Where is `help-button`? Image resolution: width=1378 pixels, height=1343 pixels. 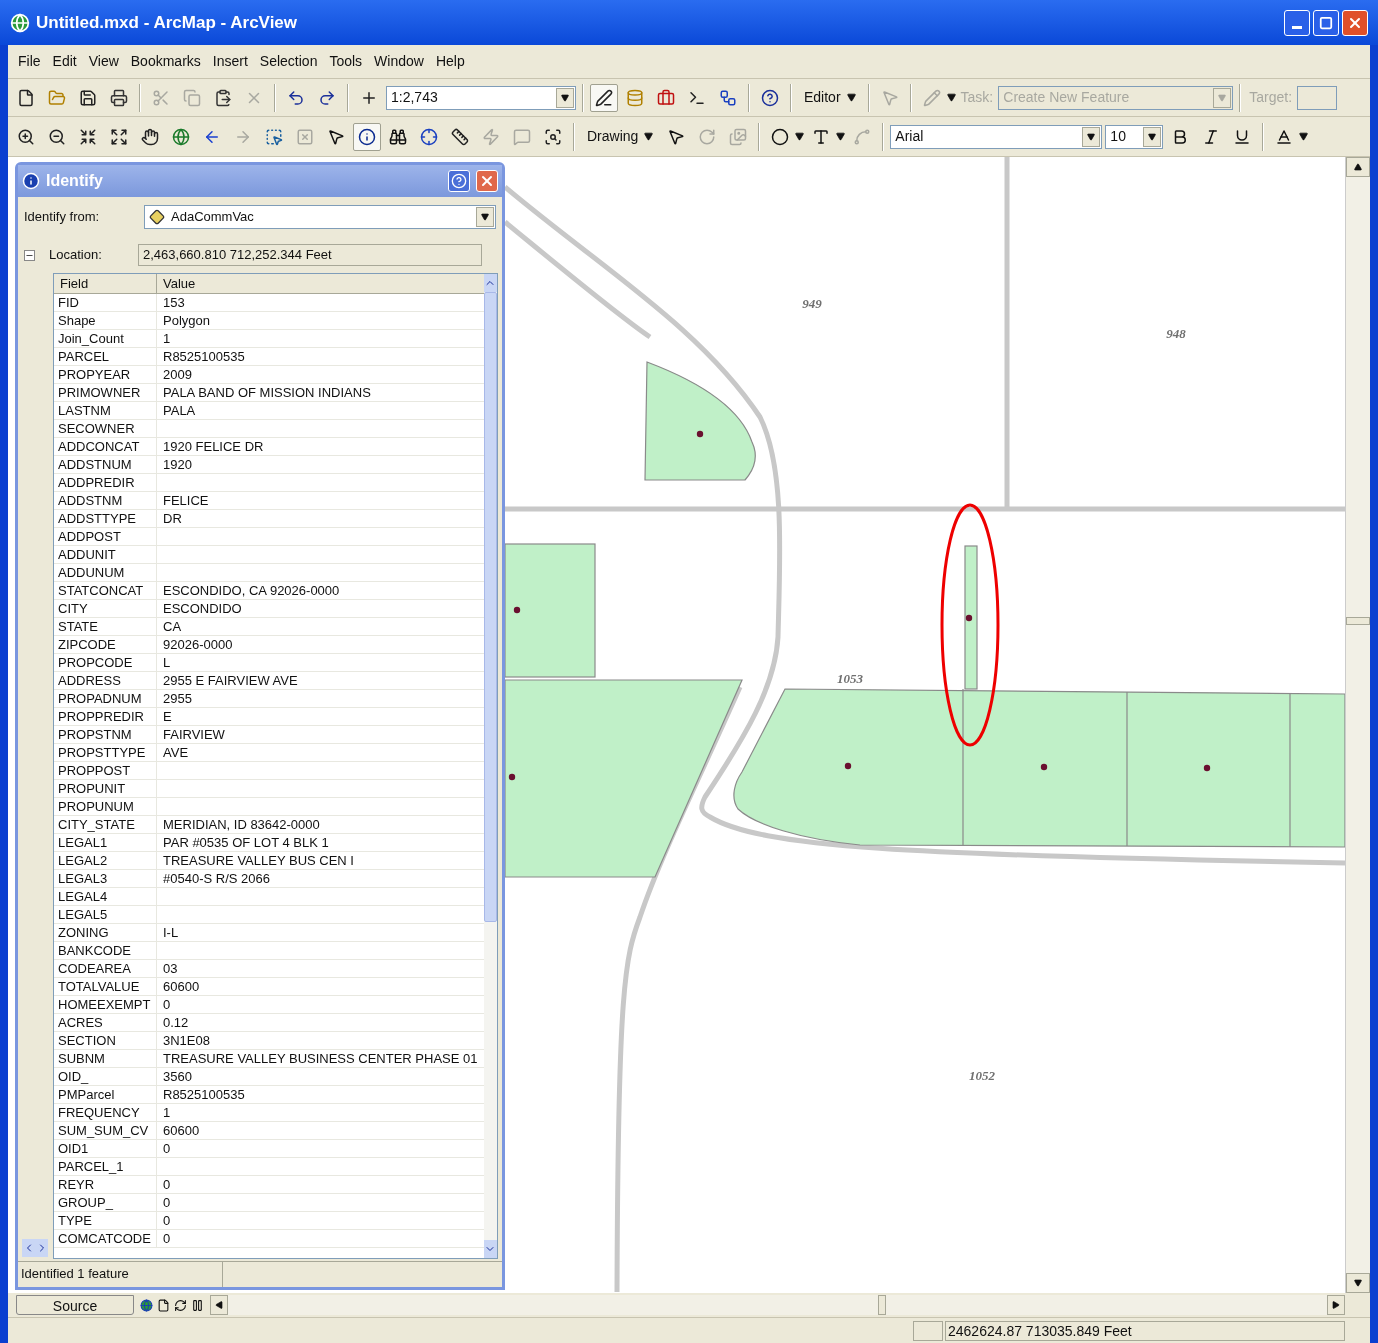
help-button is located at coordinates (459, 181).